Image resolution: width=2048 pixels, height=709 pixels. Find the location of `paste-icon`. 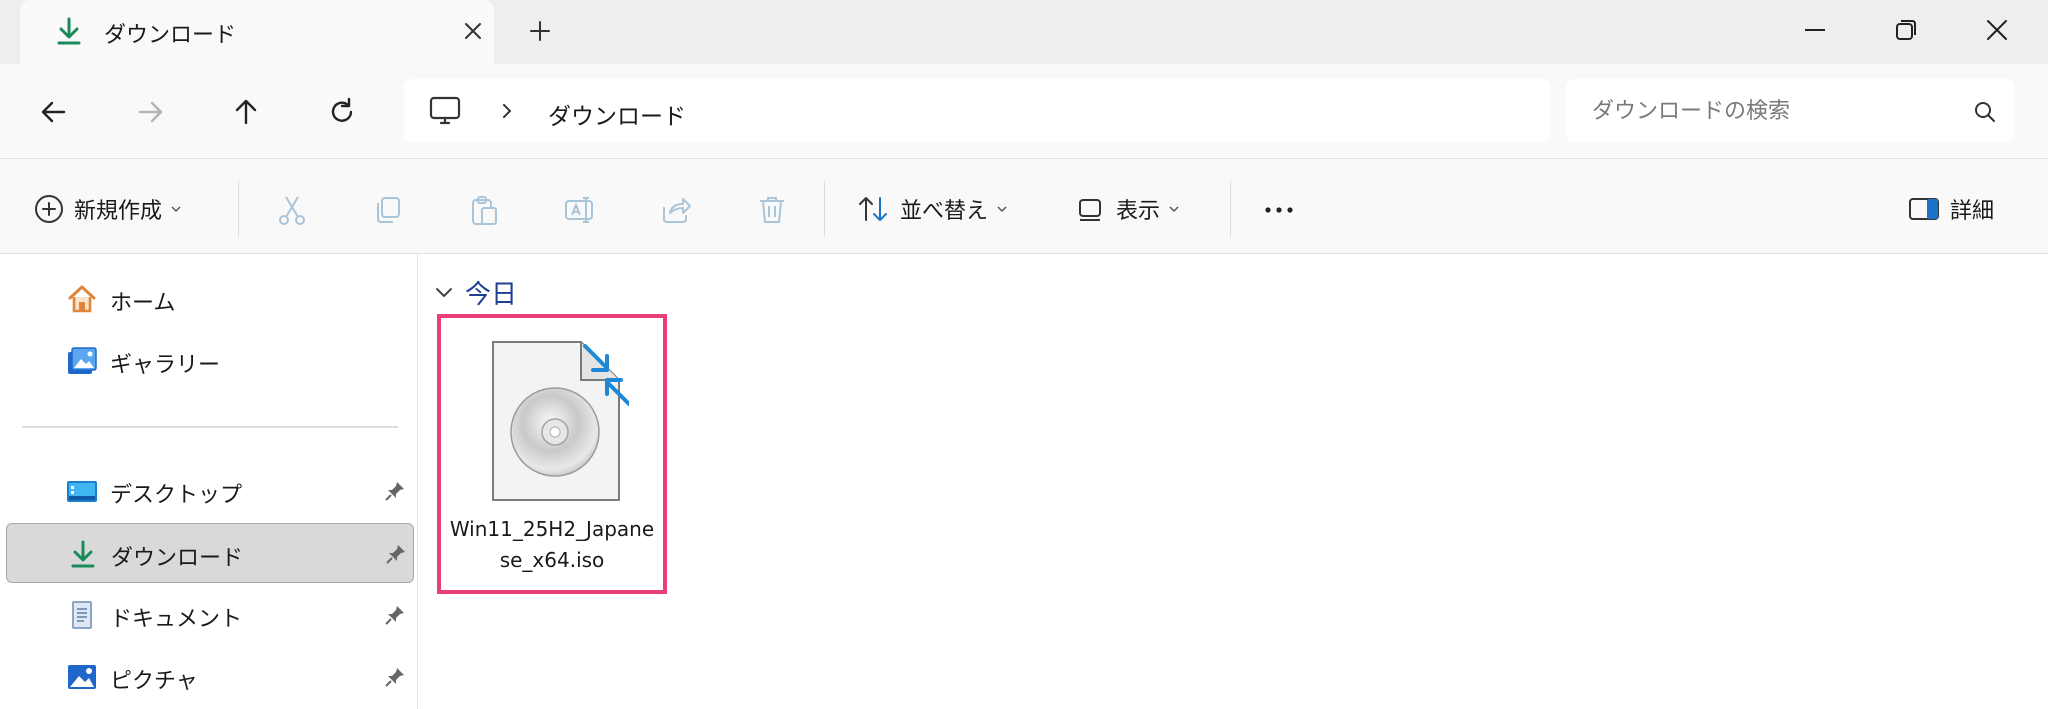

paste-icon is located at coordinates (484, 210).